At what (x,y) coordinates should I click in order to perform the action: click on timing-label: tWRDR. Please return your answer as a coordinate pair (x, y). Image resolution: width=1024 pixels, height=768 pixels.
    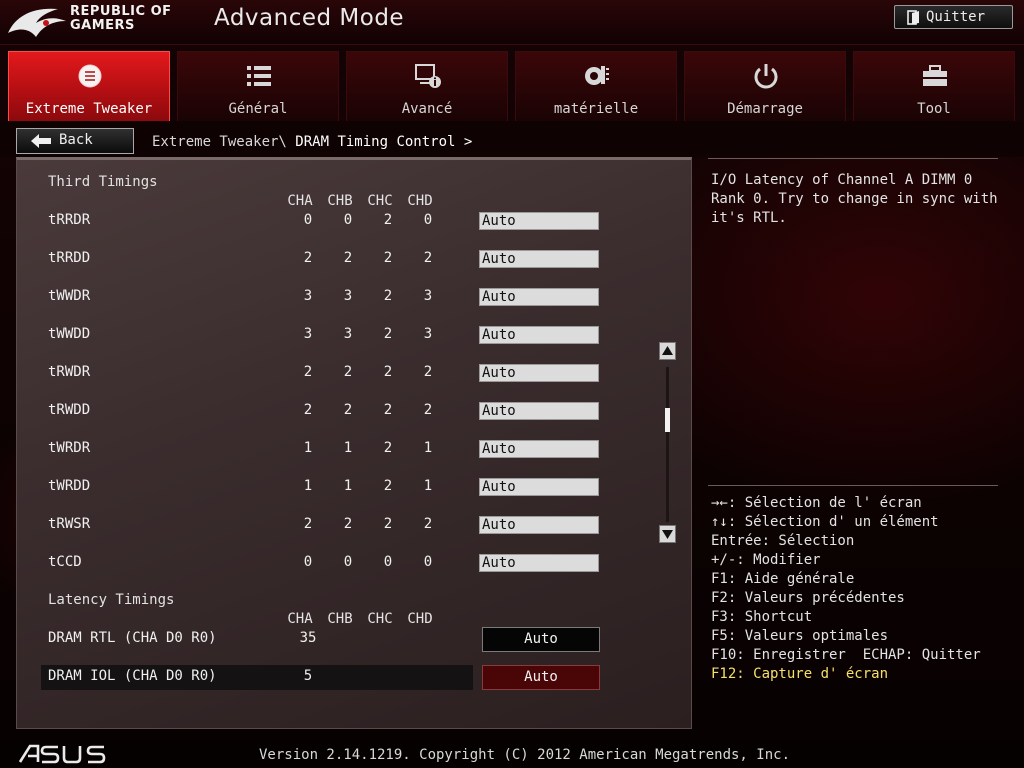
    Looking at the image, I should click on (69, 448).